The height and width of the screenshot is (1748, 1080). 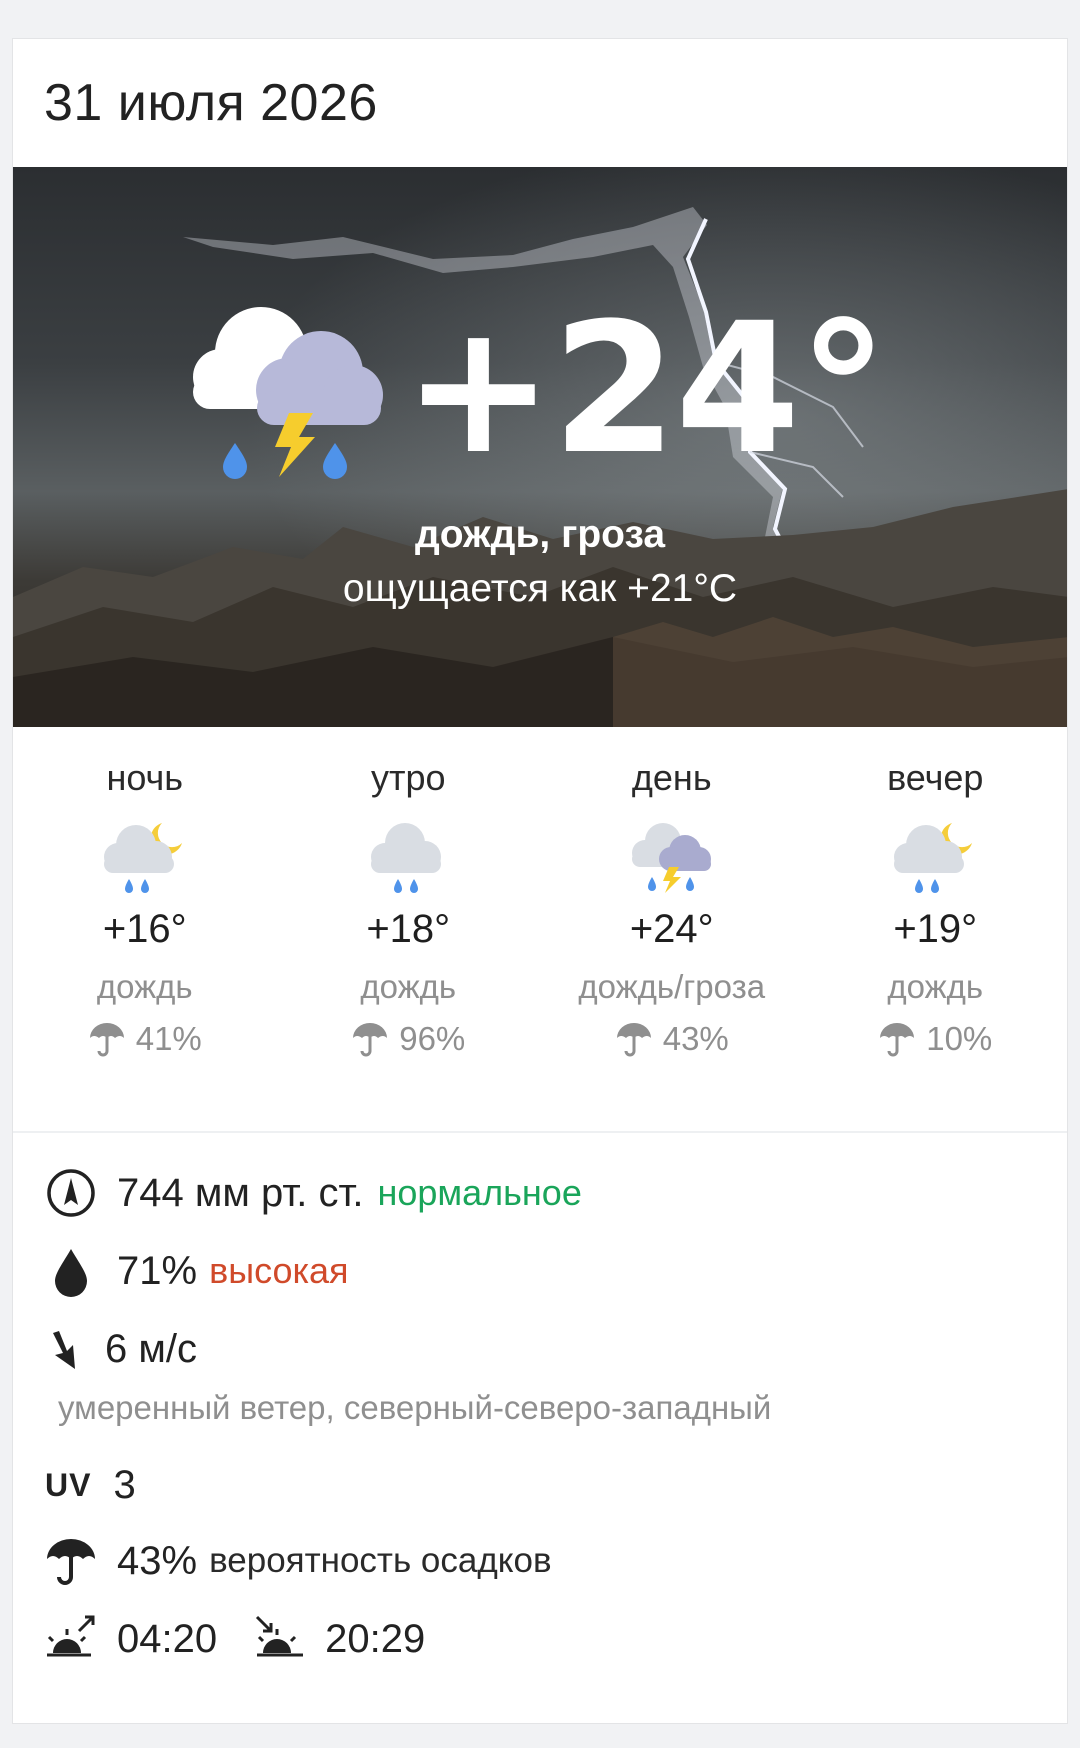 I want to click on current-temp-row: +24°, so click(x=540, y=389).